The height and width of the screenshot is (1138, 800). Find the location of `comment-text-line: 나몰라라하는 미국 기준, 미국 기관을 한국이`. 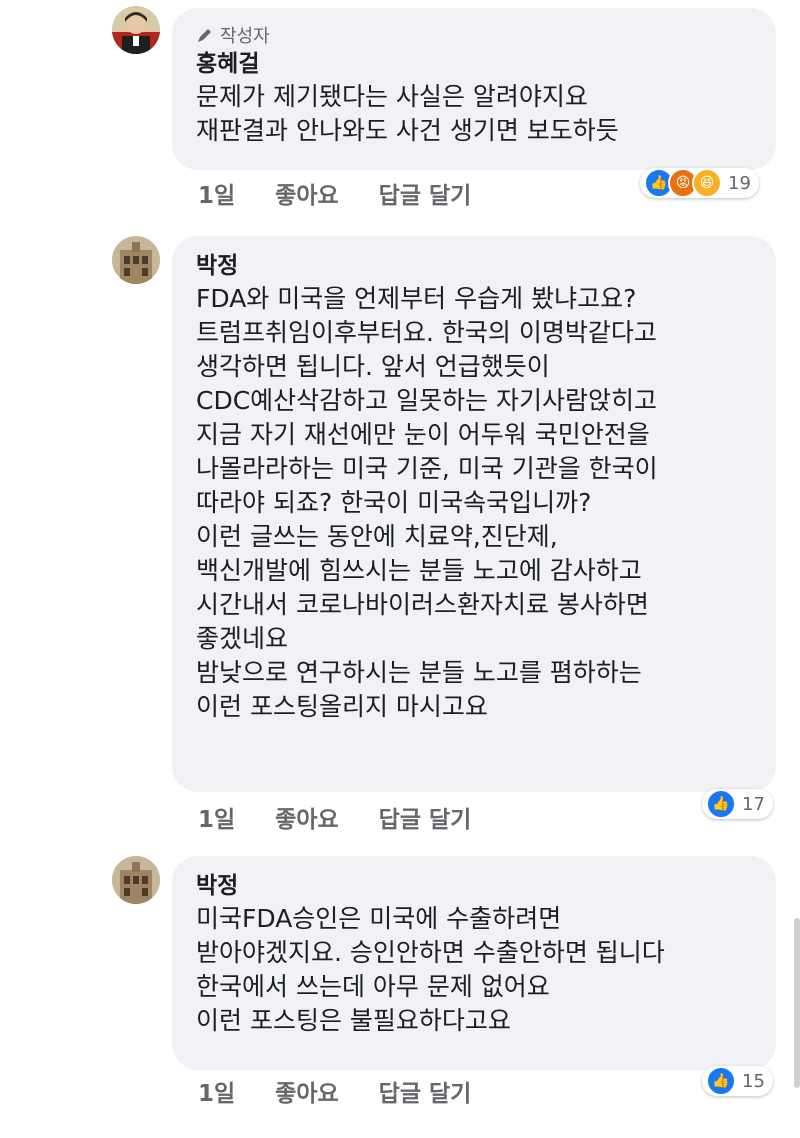

comment-text-line: 나몰라라하는 미국 기준, 미국 기관을 한국이 is located at coordinates (427, 468).